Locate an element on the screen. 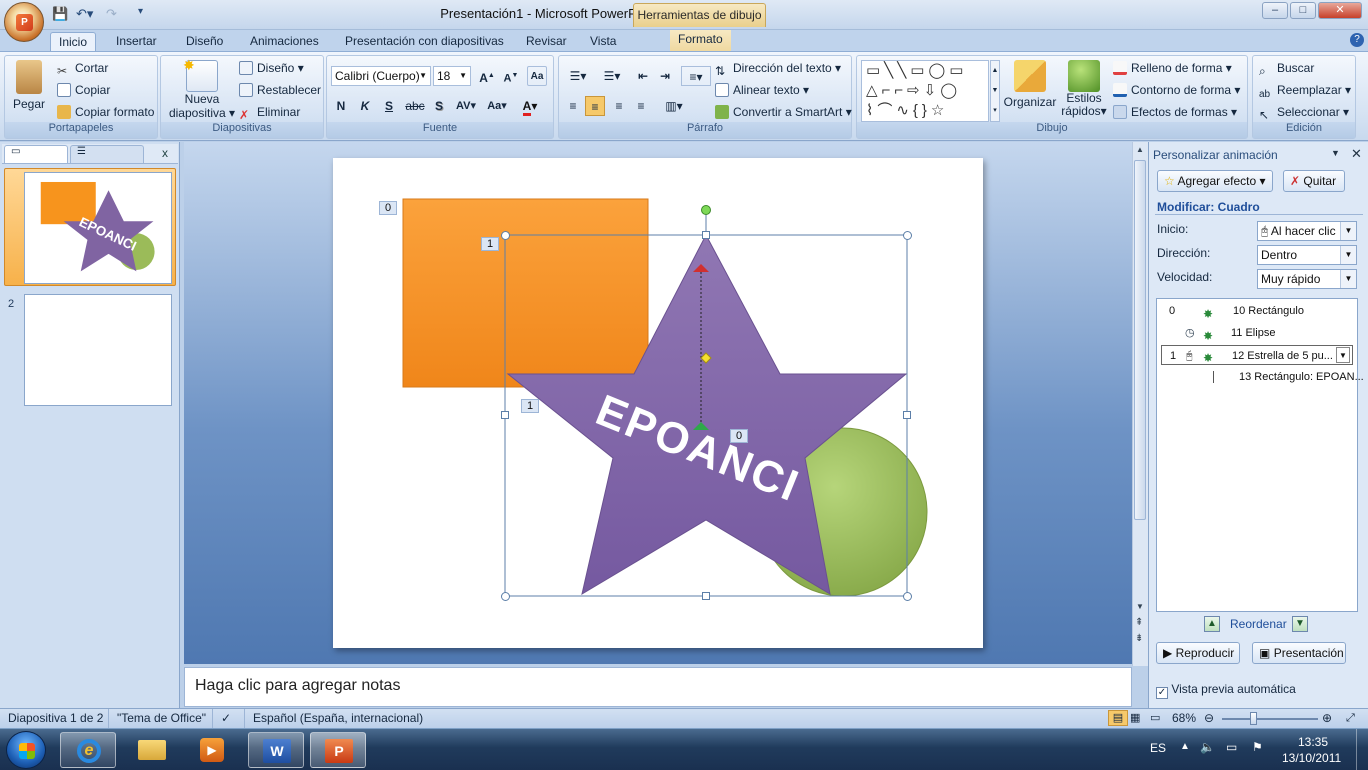 This screenshot has height=770, width=1368. resize-handle-sw is located at coordinates (505, 596).